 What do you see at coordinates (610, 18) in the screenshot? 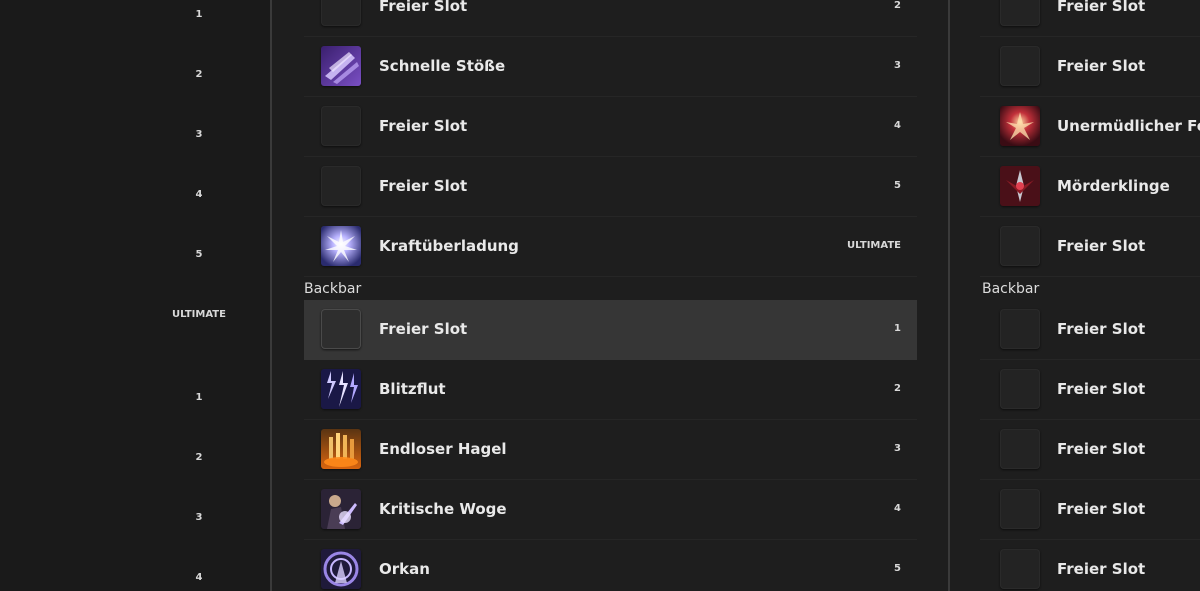
I see `skill-row: Freier Slot 2` at bounding box center [610, 18].